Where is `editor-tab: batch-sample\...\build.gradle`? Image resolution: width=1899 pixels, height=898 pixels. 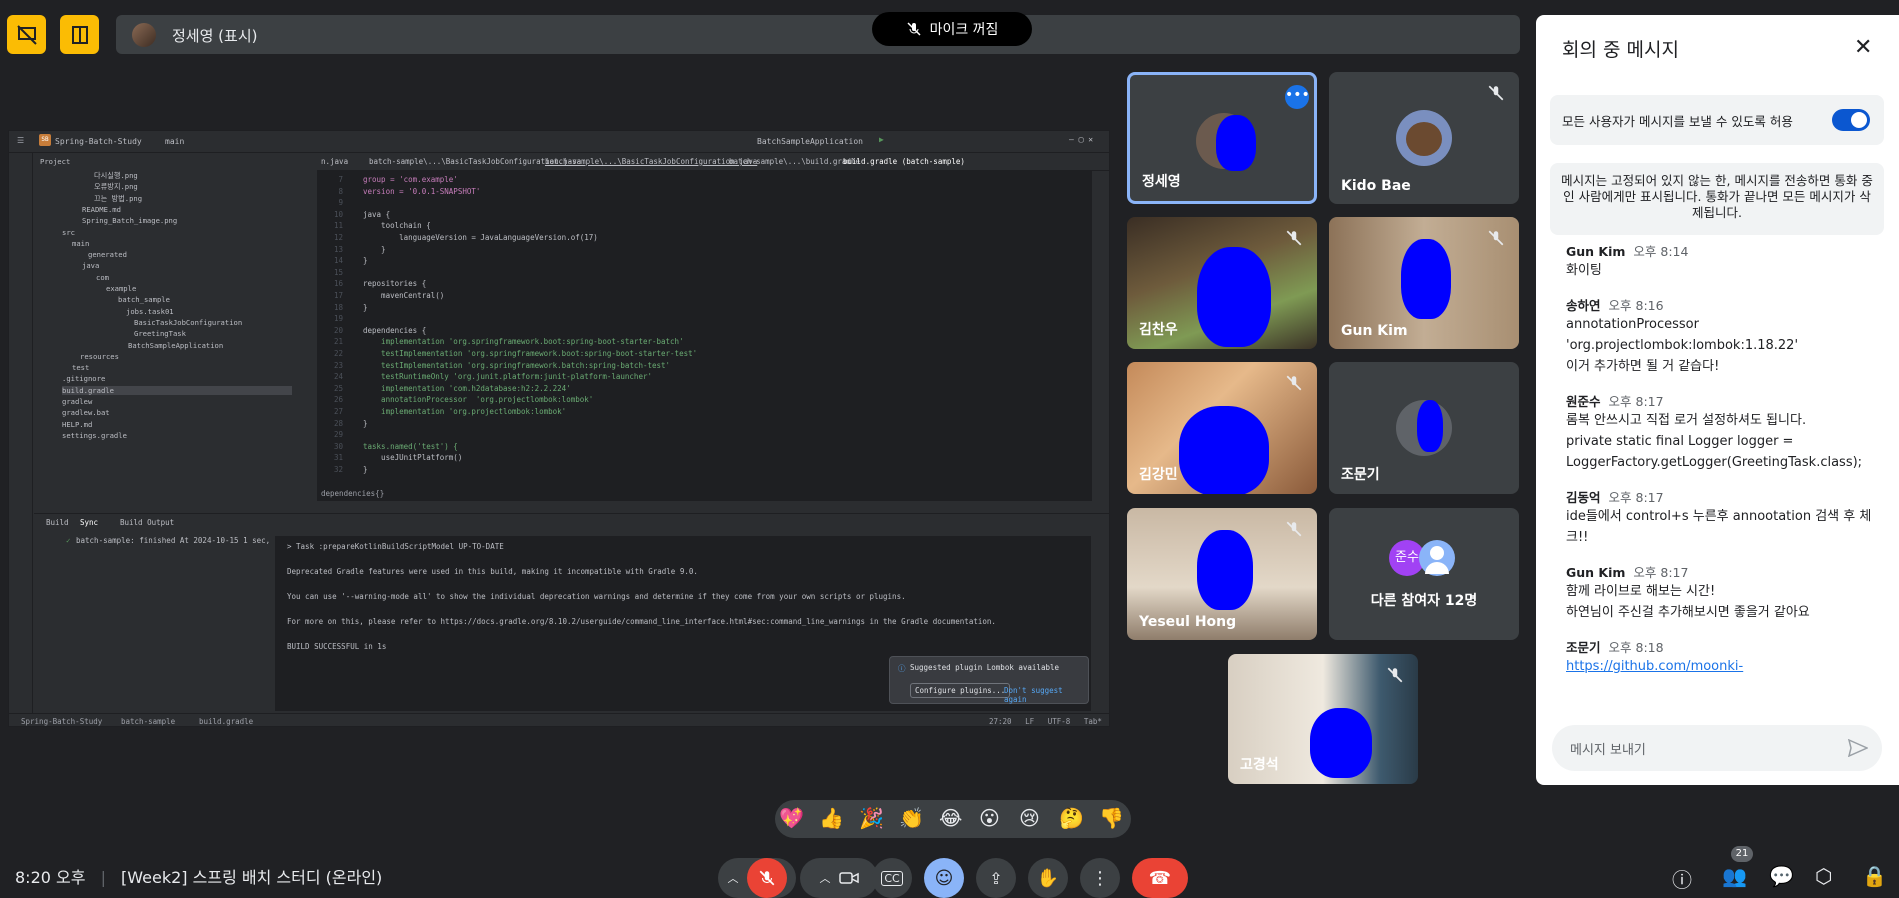 editor-tab: batch-sample\...\build.gradle is located at coordinates (794, 161).